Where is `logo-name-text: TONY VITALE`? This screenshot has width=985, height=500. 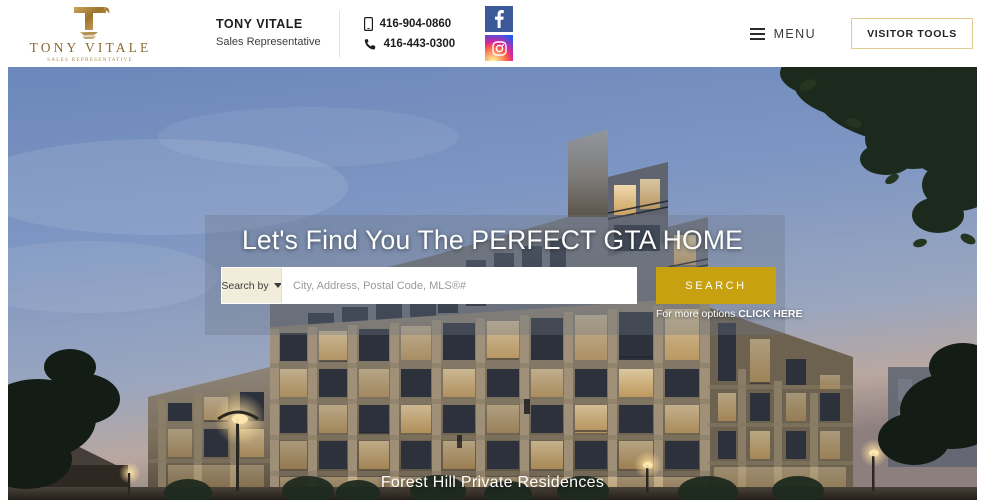
logo-name-text: TONY VITALE is located at coordinates (90, 47).